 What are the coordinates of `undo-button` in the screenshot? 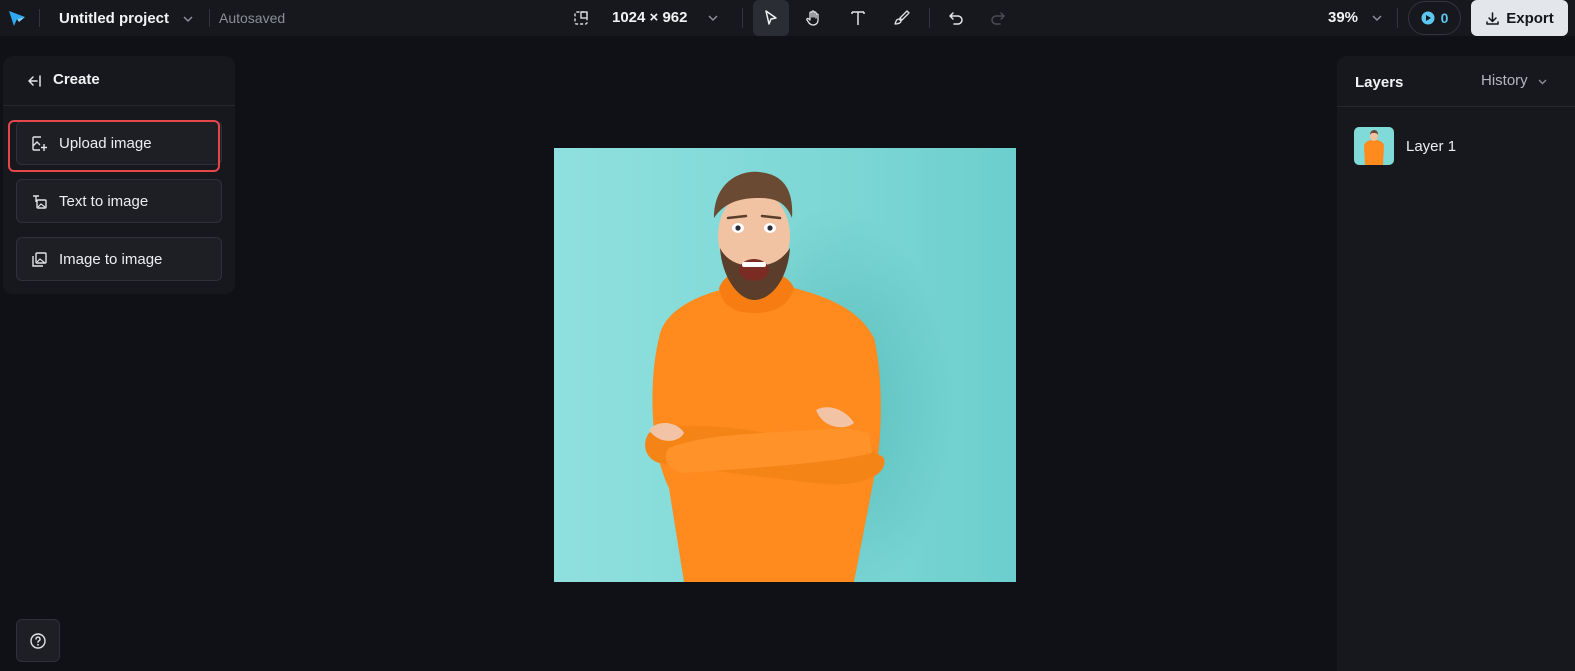 It's located at (956, 18).